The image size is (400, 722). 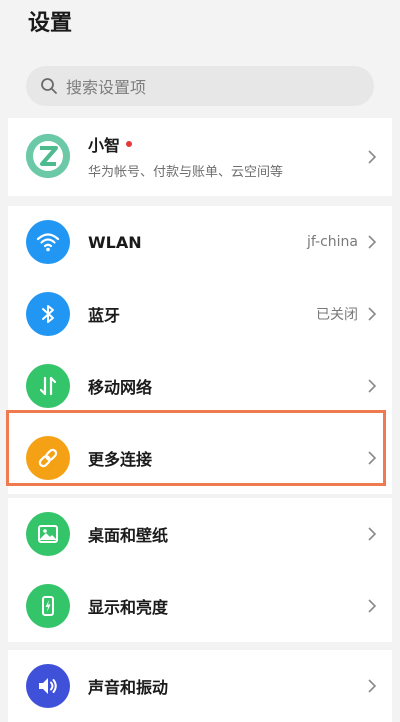 What do you see at coordinates (49, 86) in the screenshot?
I see `search-icon` at bounding box center [49, 86].